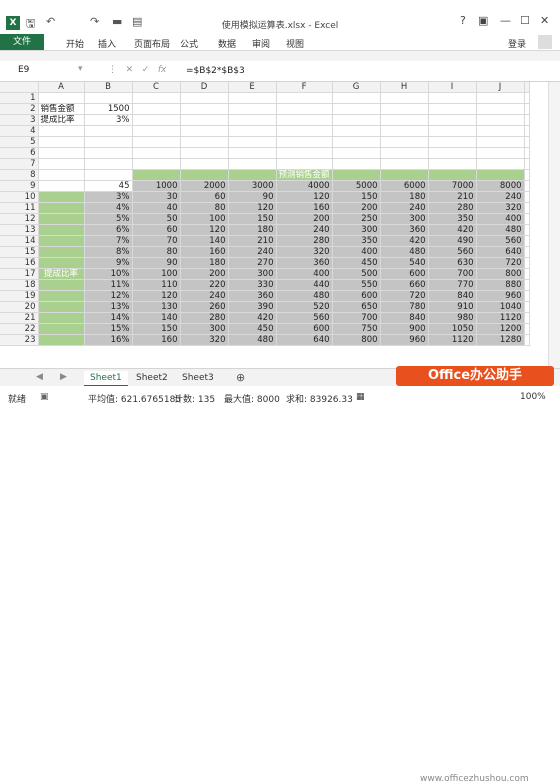 The width and height of the screenshot is (560, 784). What do you see at coordinates (19, 285) in the screenshot?
I see `row-header: 18` at bounding box center [19, 285].